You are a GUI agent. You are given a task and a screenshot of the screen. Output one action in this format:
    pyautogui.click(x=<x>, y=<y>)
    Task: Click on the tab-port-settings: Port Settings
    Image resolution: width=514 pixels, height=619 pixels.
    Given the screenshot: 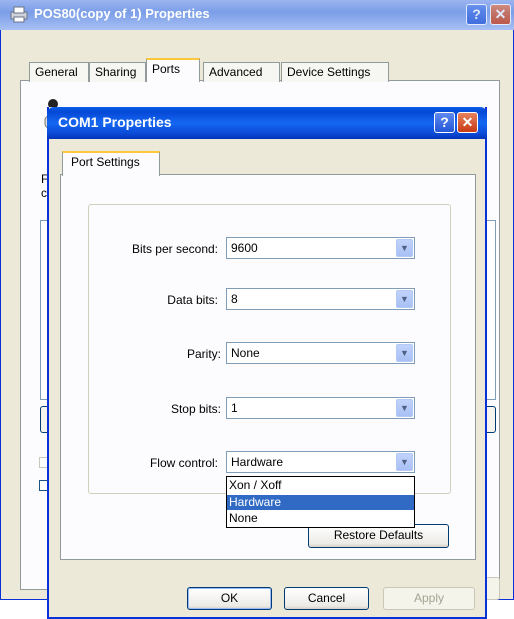 What is the action you would take?
    pyautogui.click(x=111, y=163)
    